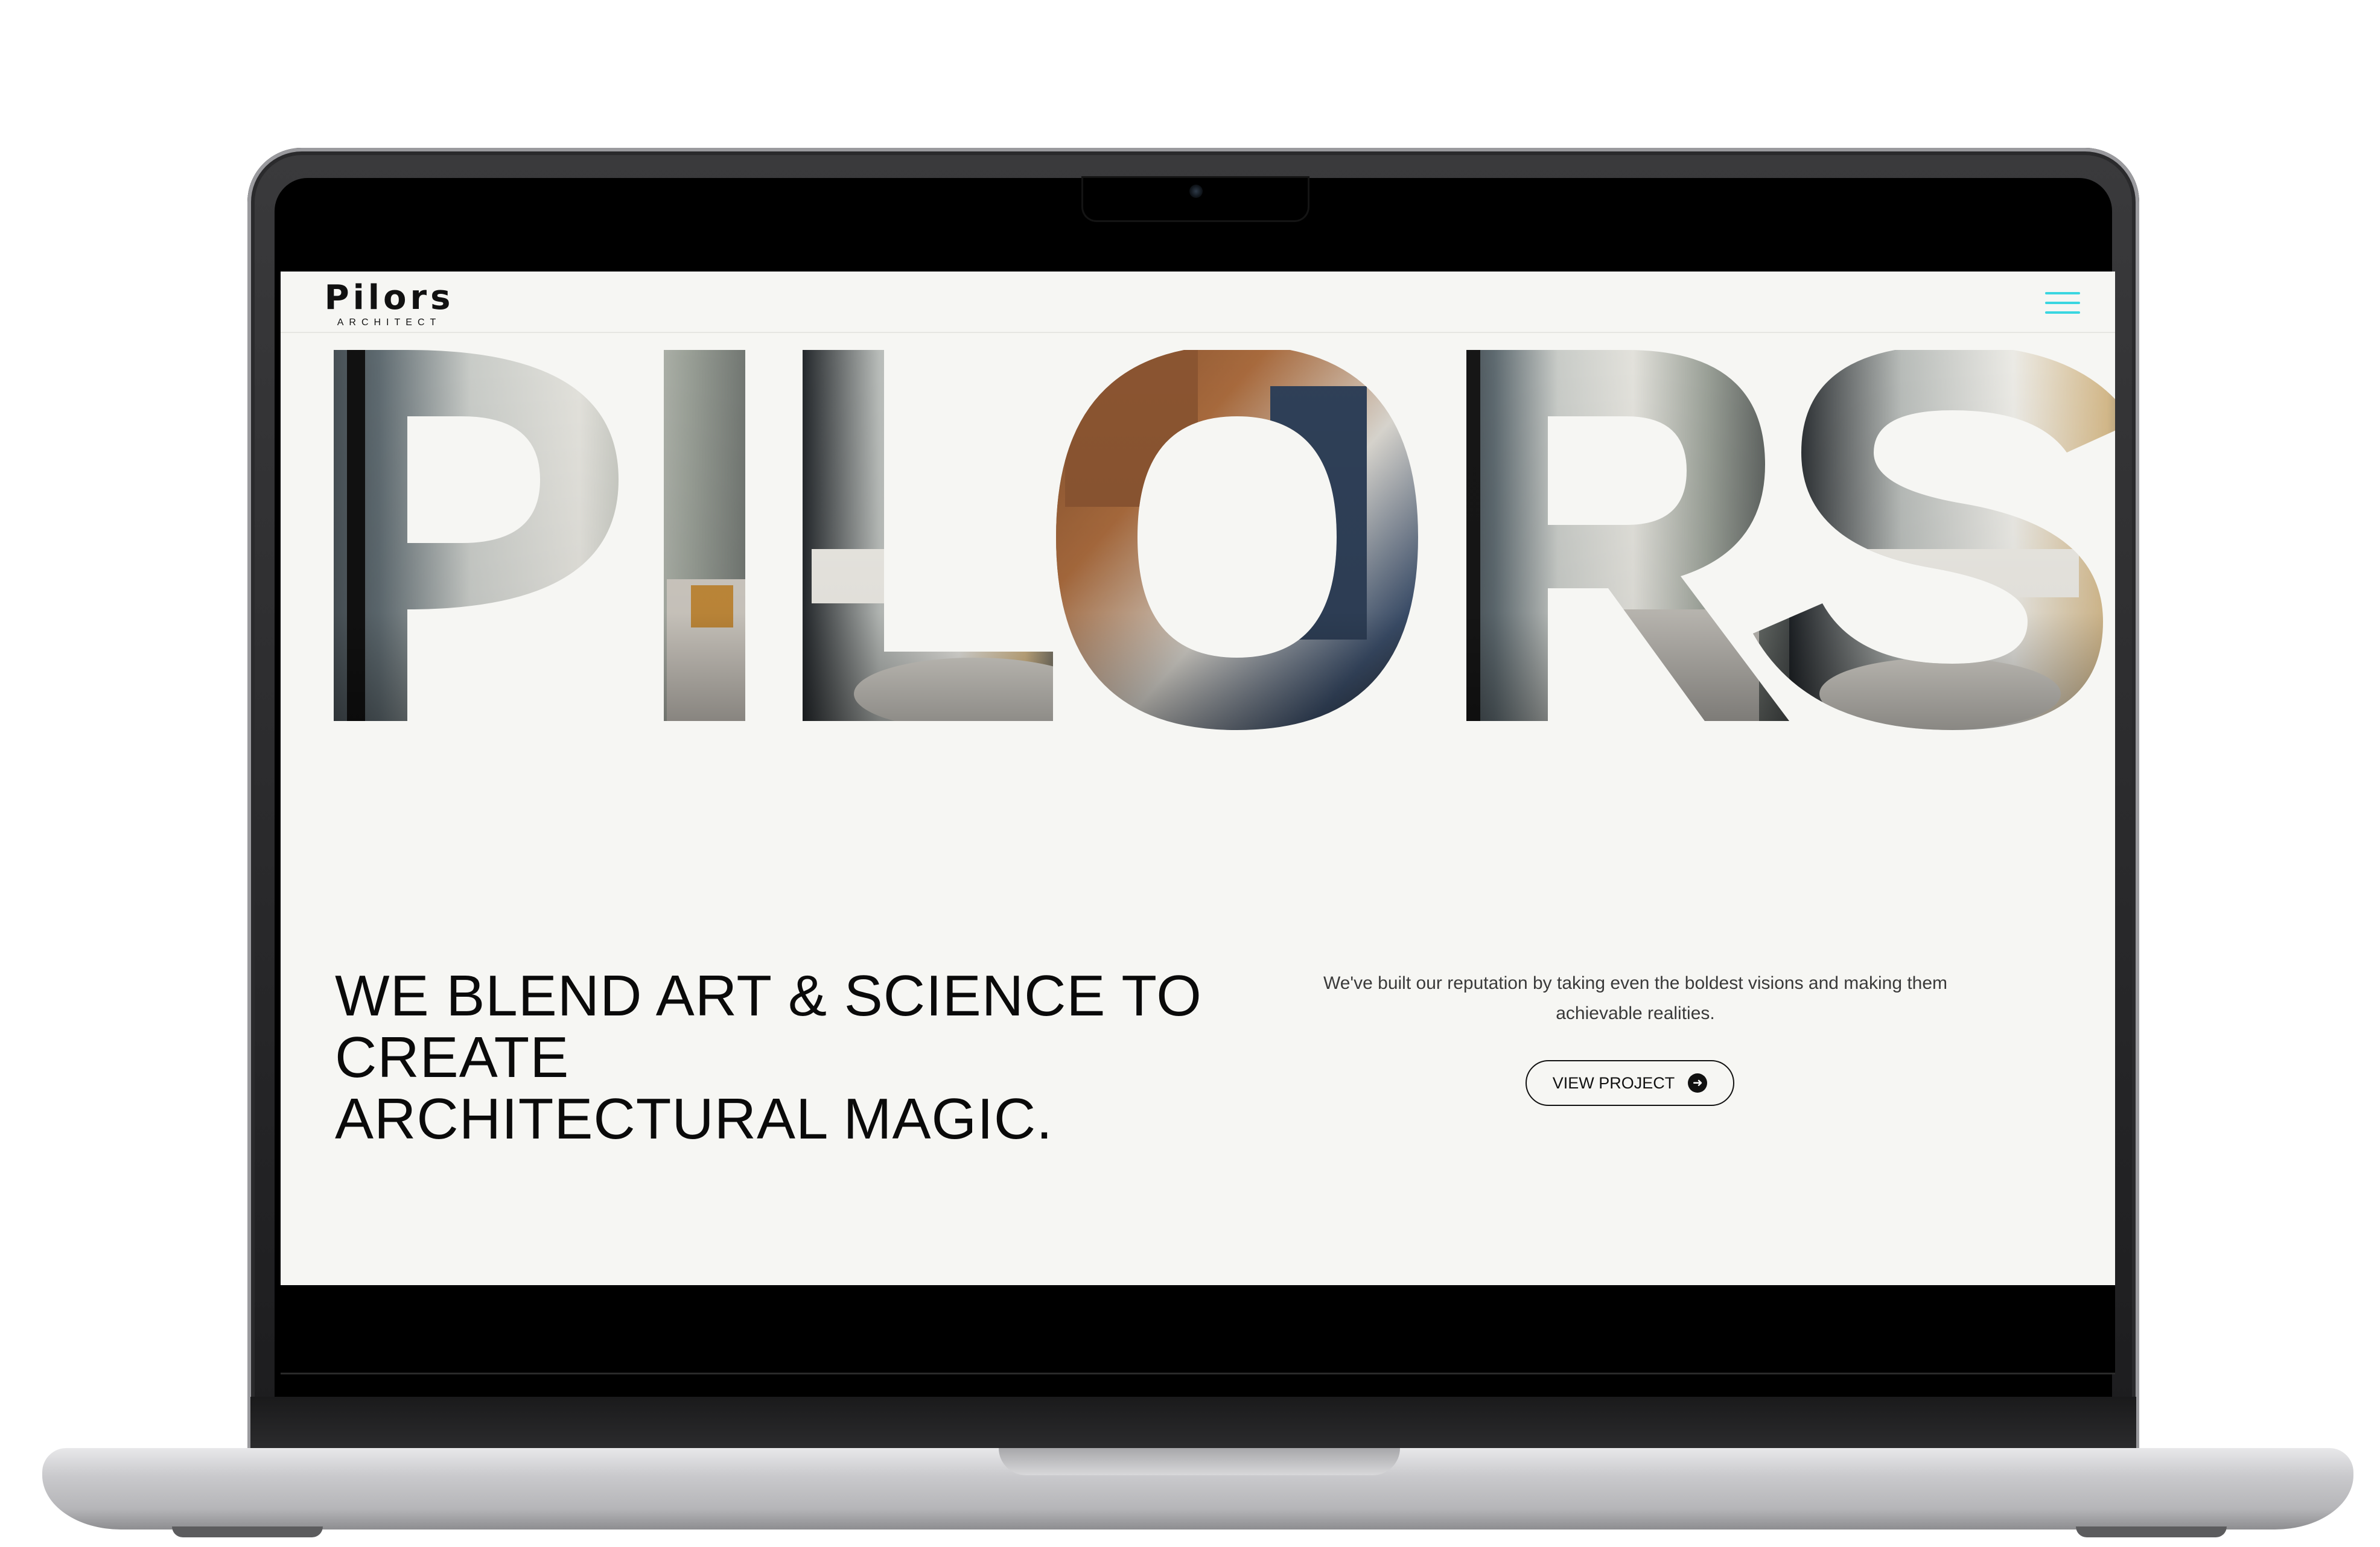 Image resolution: width=2380 pixels, height=1547 pixels. What do you see at coordinates (1198, 303) in the screenshot?
I see `site-header: Pilors ARCHITECT` at bounding box center [1198, 303].